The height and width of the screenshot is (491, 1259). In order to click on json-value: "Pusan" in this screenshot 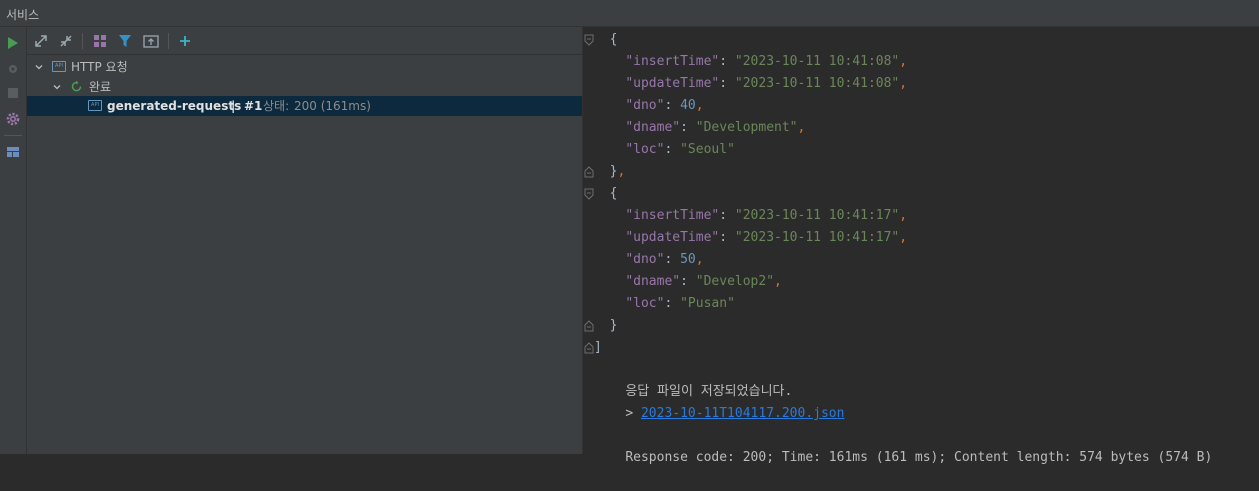, I will do `click(707, 303)`.